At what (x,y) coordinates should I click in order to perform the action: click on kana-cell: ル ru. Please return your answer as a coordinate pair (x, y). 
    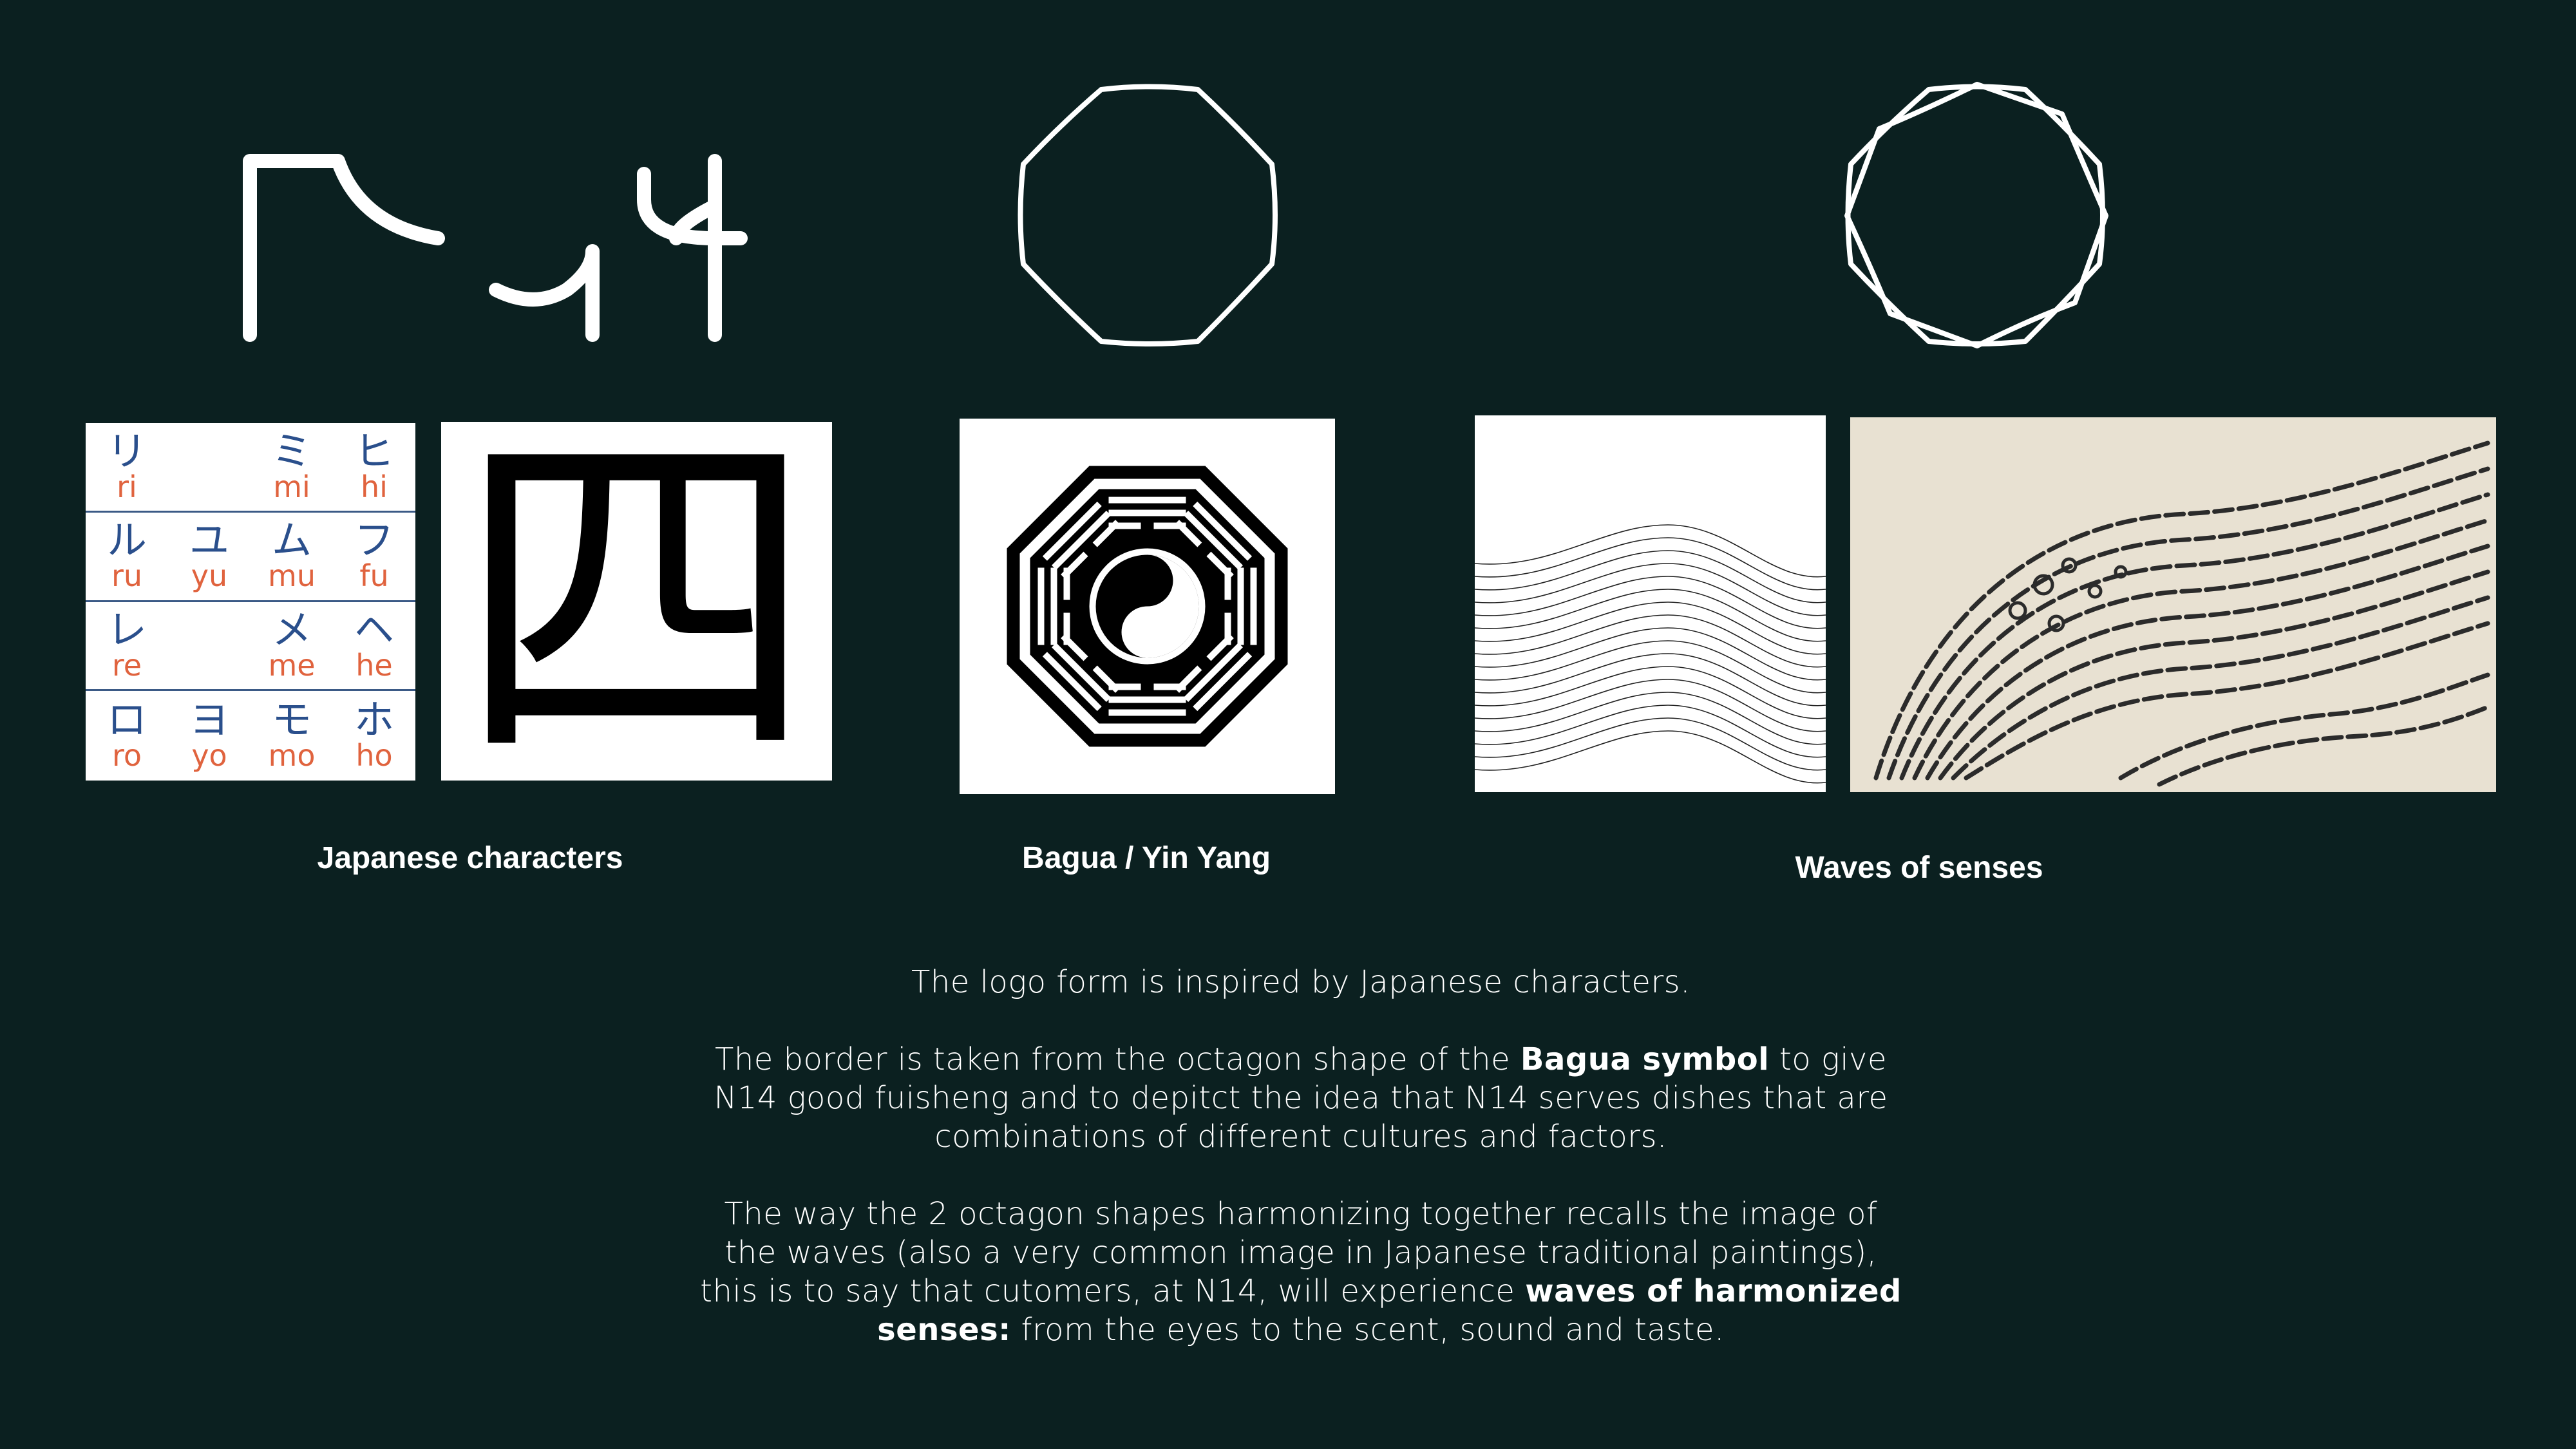
    Looking at the image, I should click on (127, 557).